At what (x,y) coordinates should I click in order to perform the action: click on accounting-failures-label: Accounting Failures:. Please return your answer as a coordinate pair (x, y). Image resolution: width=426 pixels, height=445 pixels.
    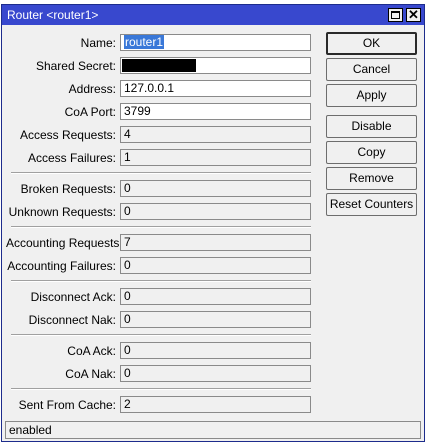
    Looking at the image, I should click on (61, 266).